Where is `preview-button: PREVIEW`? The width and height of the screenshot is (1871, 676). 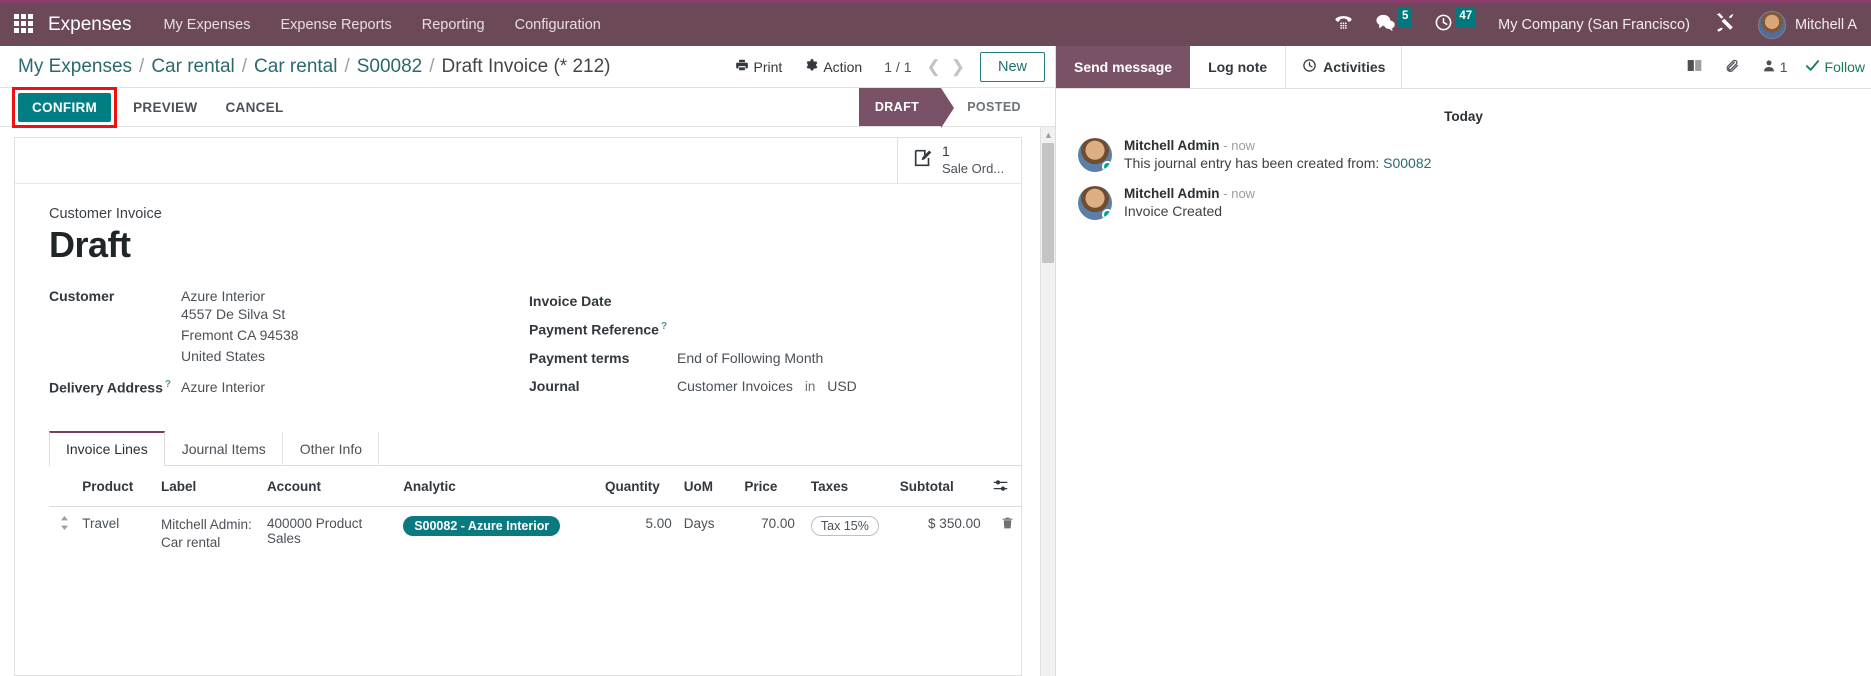 preview-button: PREVIEW is located at coordinates (165, 107).